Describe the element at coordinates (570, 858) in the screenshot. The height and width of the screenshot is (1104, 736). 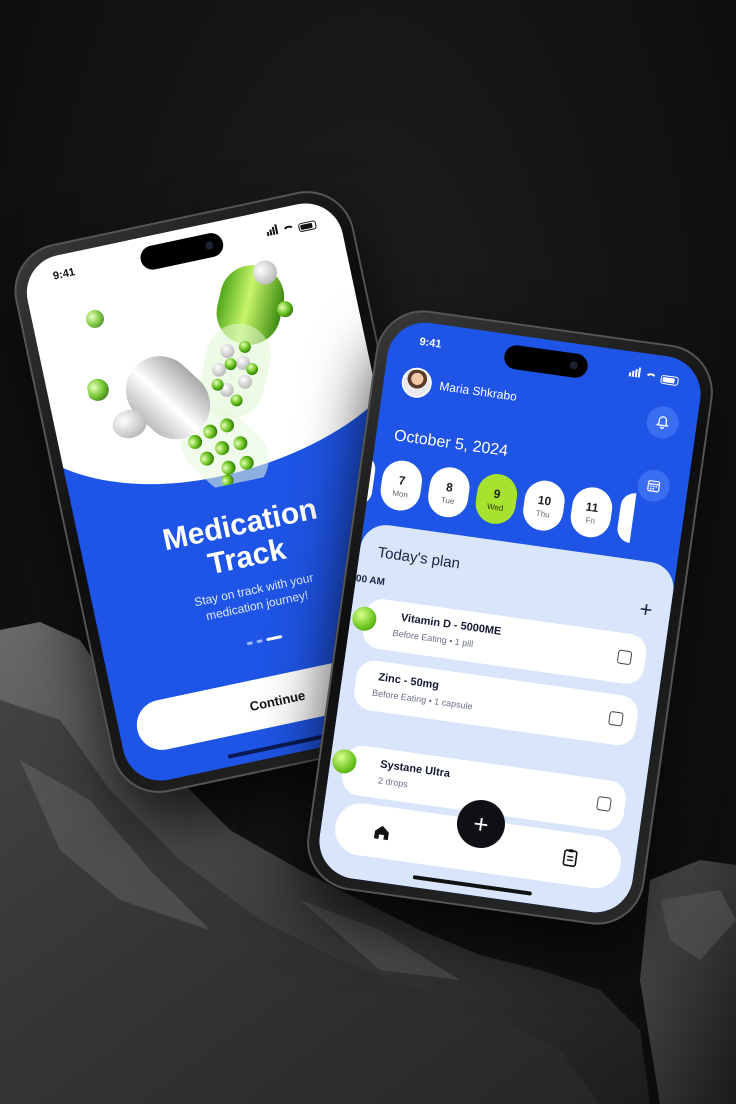
I see `clipboard-icon` at that location.